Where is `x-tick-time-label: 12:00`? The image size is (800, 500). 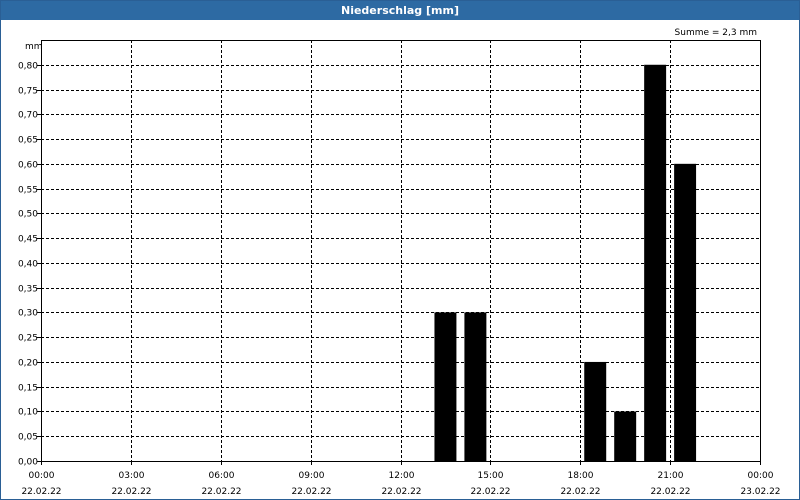 x-tick-time-label: 12:00 is located at coordinates (402, 476).